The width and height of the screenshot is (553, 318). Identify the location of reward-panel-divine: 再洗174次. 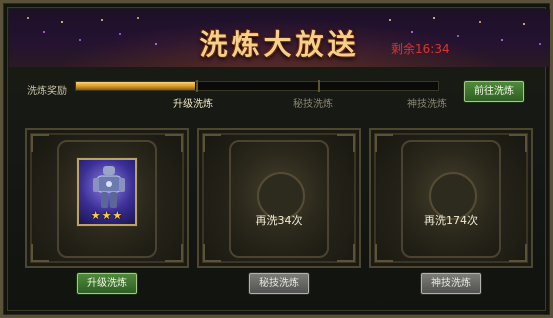
(451, 198).